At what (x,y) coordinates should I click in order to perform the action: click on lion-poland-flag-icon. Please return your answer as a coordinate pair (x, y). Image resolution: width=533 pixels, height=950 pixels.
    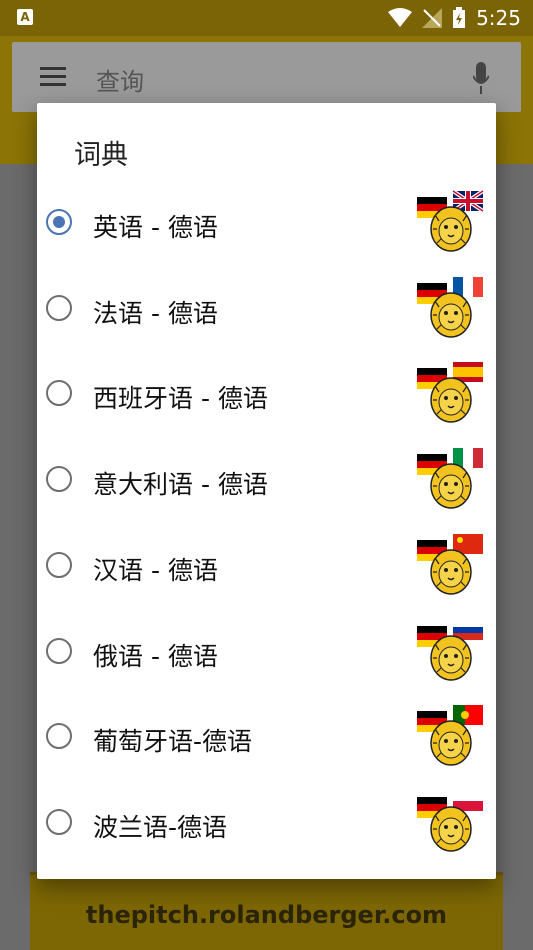
    Looking at the image, I should click on (453, 818).